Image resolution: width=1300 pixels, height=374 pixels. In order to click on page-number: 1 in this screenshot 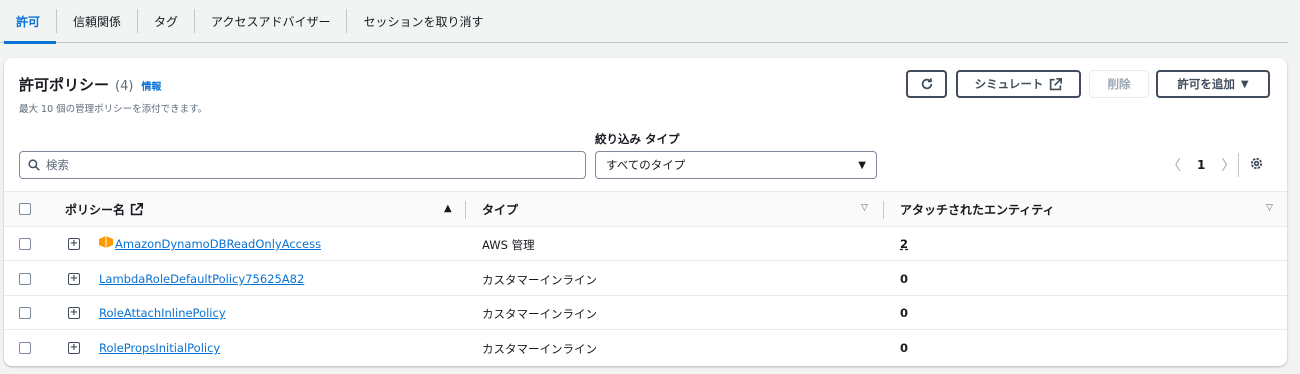, I will do `click(1201, 165)`.